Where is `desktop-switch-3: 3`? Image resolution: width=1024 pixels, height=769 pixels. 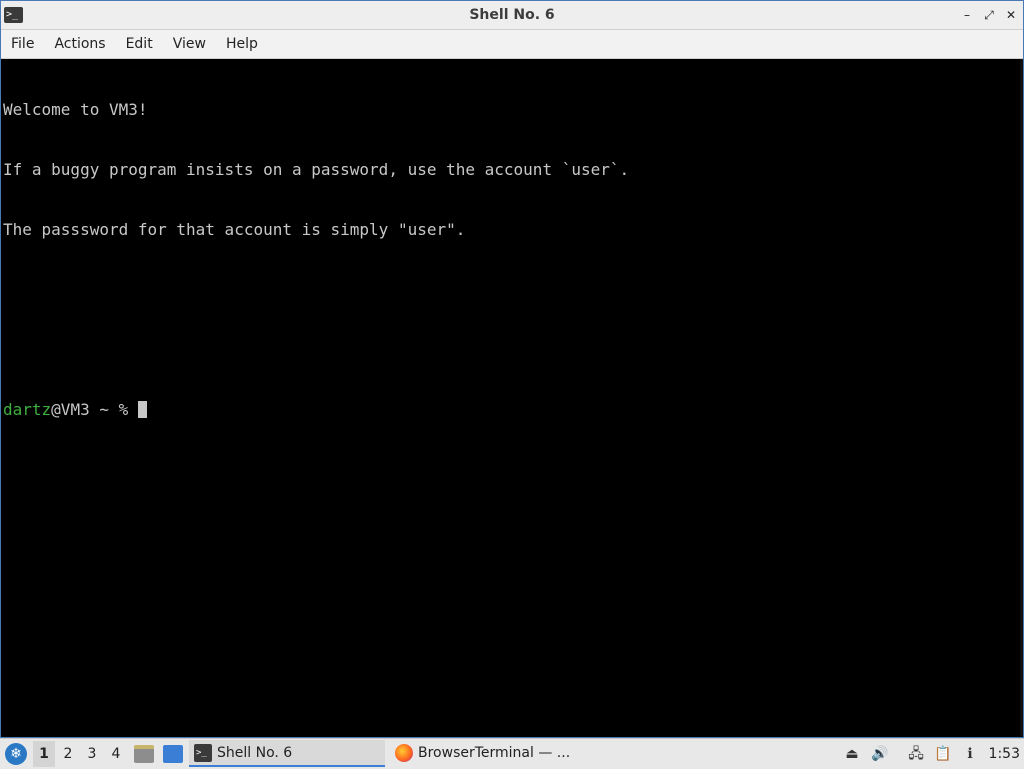
desktop-switch-3: 3 is located at coordinates (92, 754).